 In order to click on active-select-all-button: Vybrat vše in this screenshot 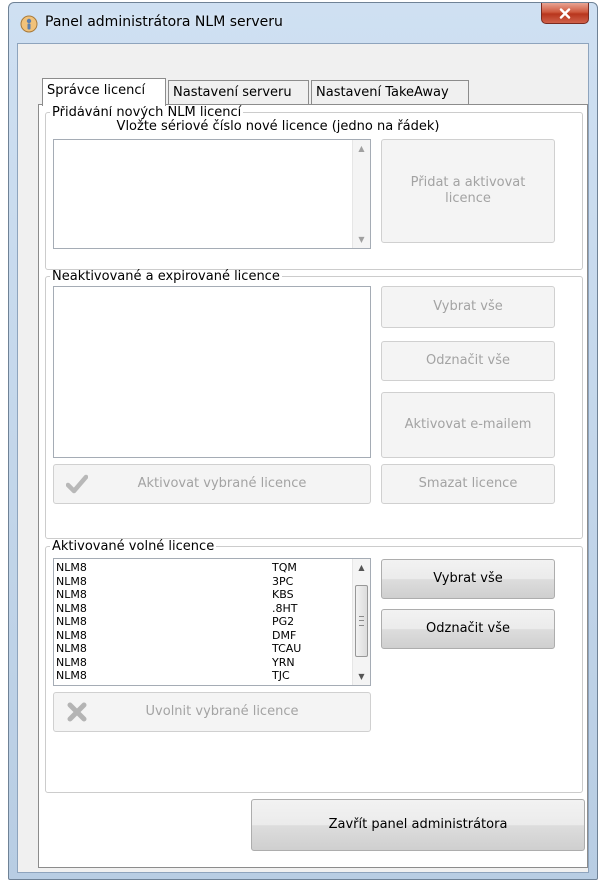, I will do `click(468, 579)`.